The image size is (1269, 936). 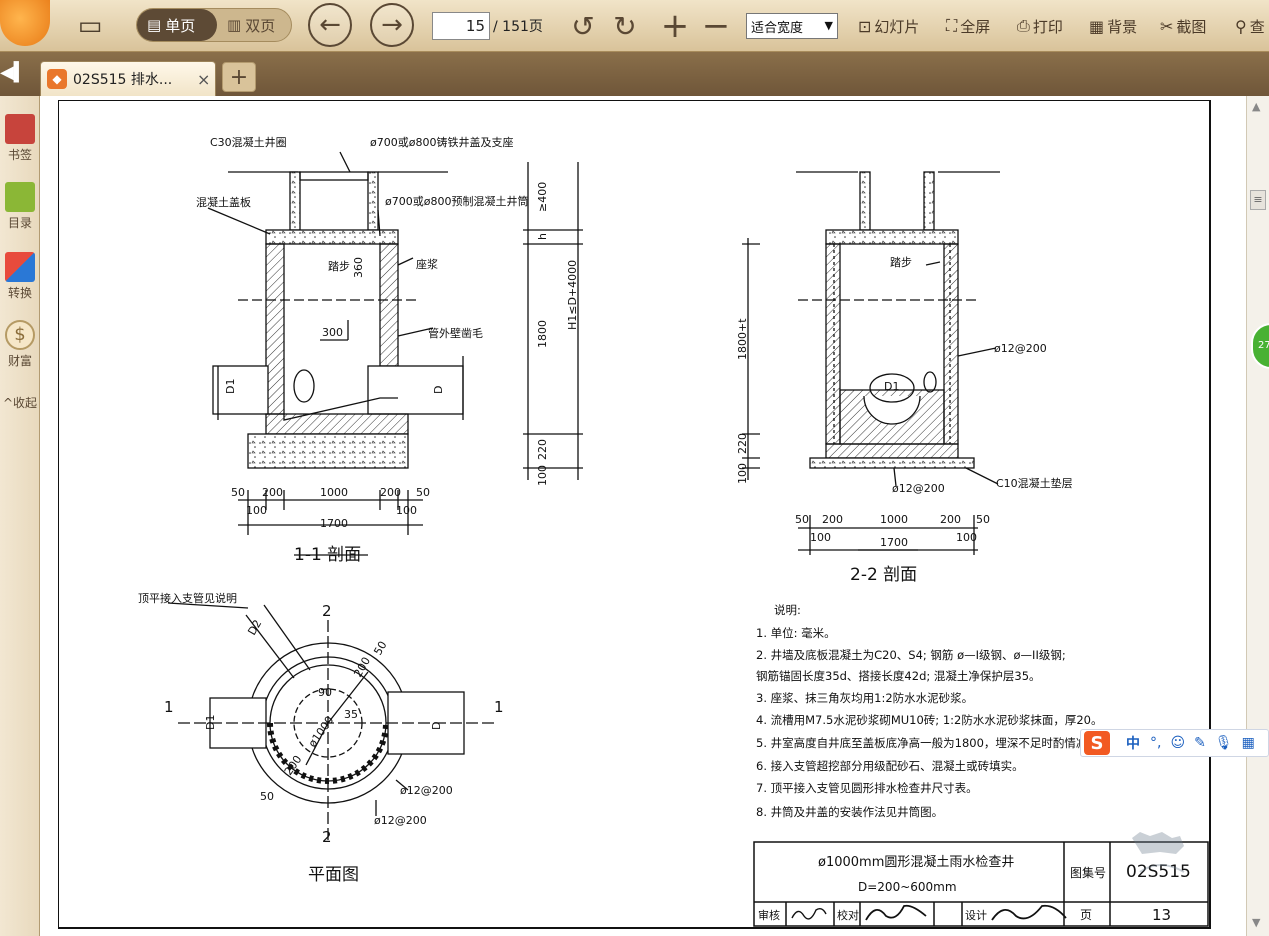 I want to click on tab-document: ◆ 02S515 排水... ×, so click(x=128, y=78).